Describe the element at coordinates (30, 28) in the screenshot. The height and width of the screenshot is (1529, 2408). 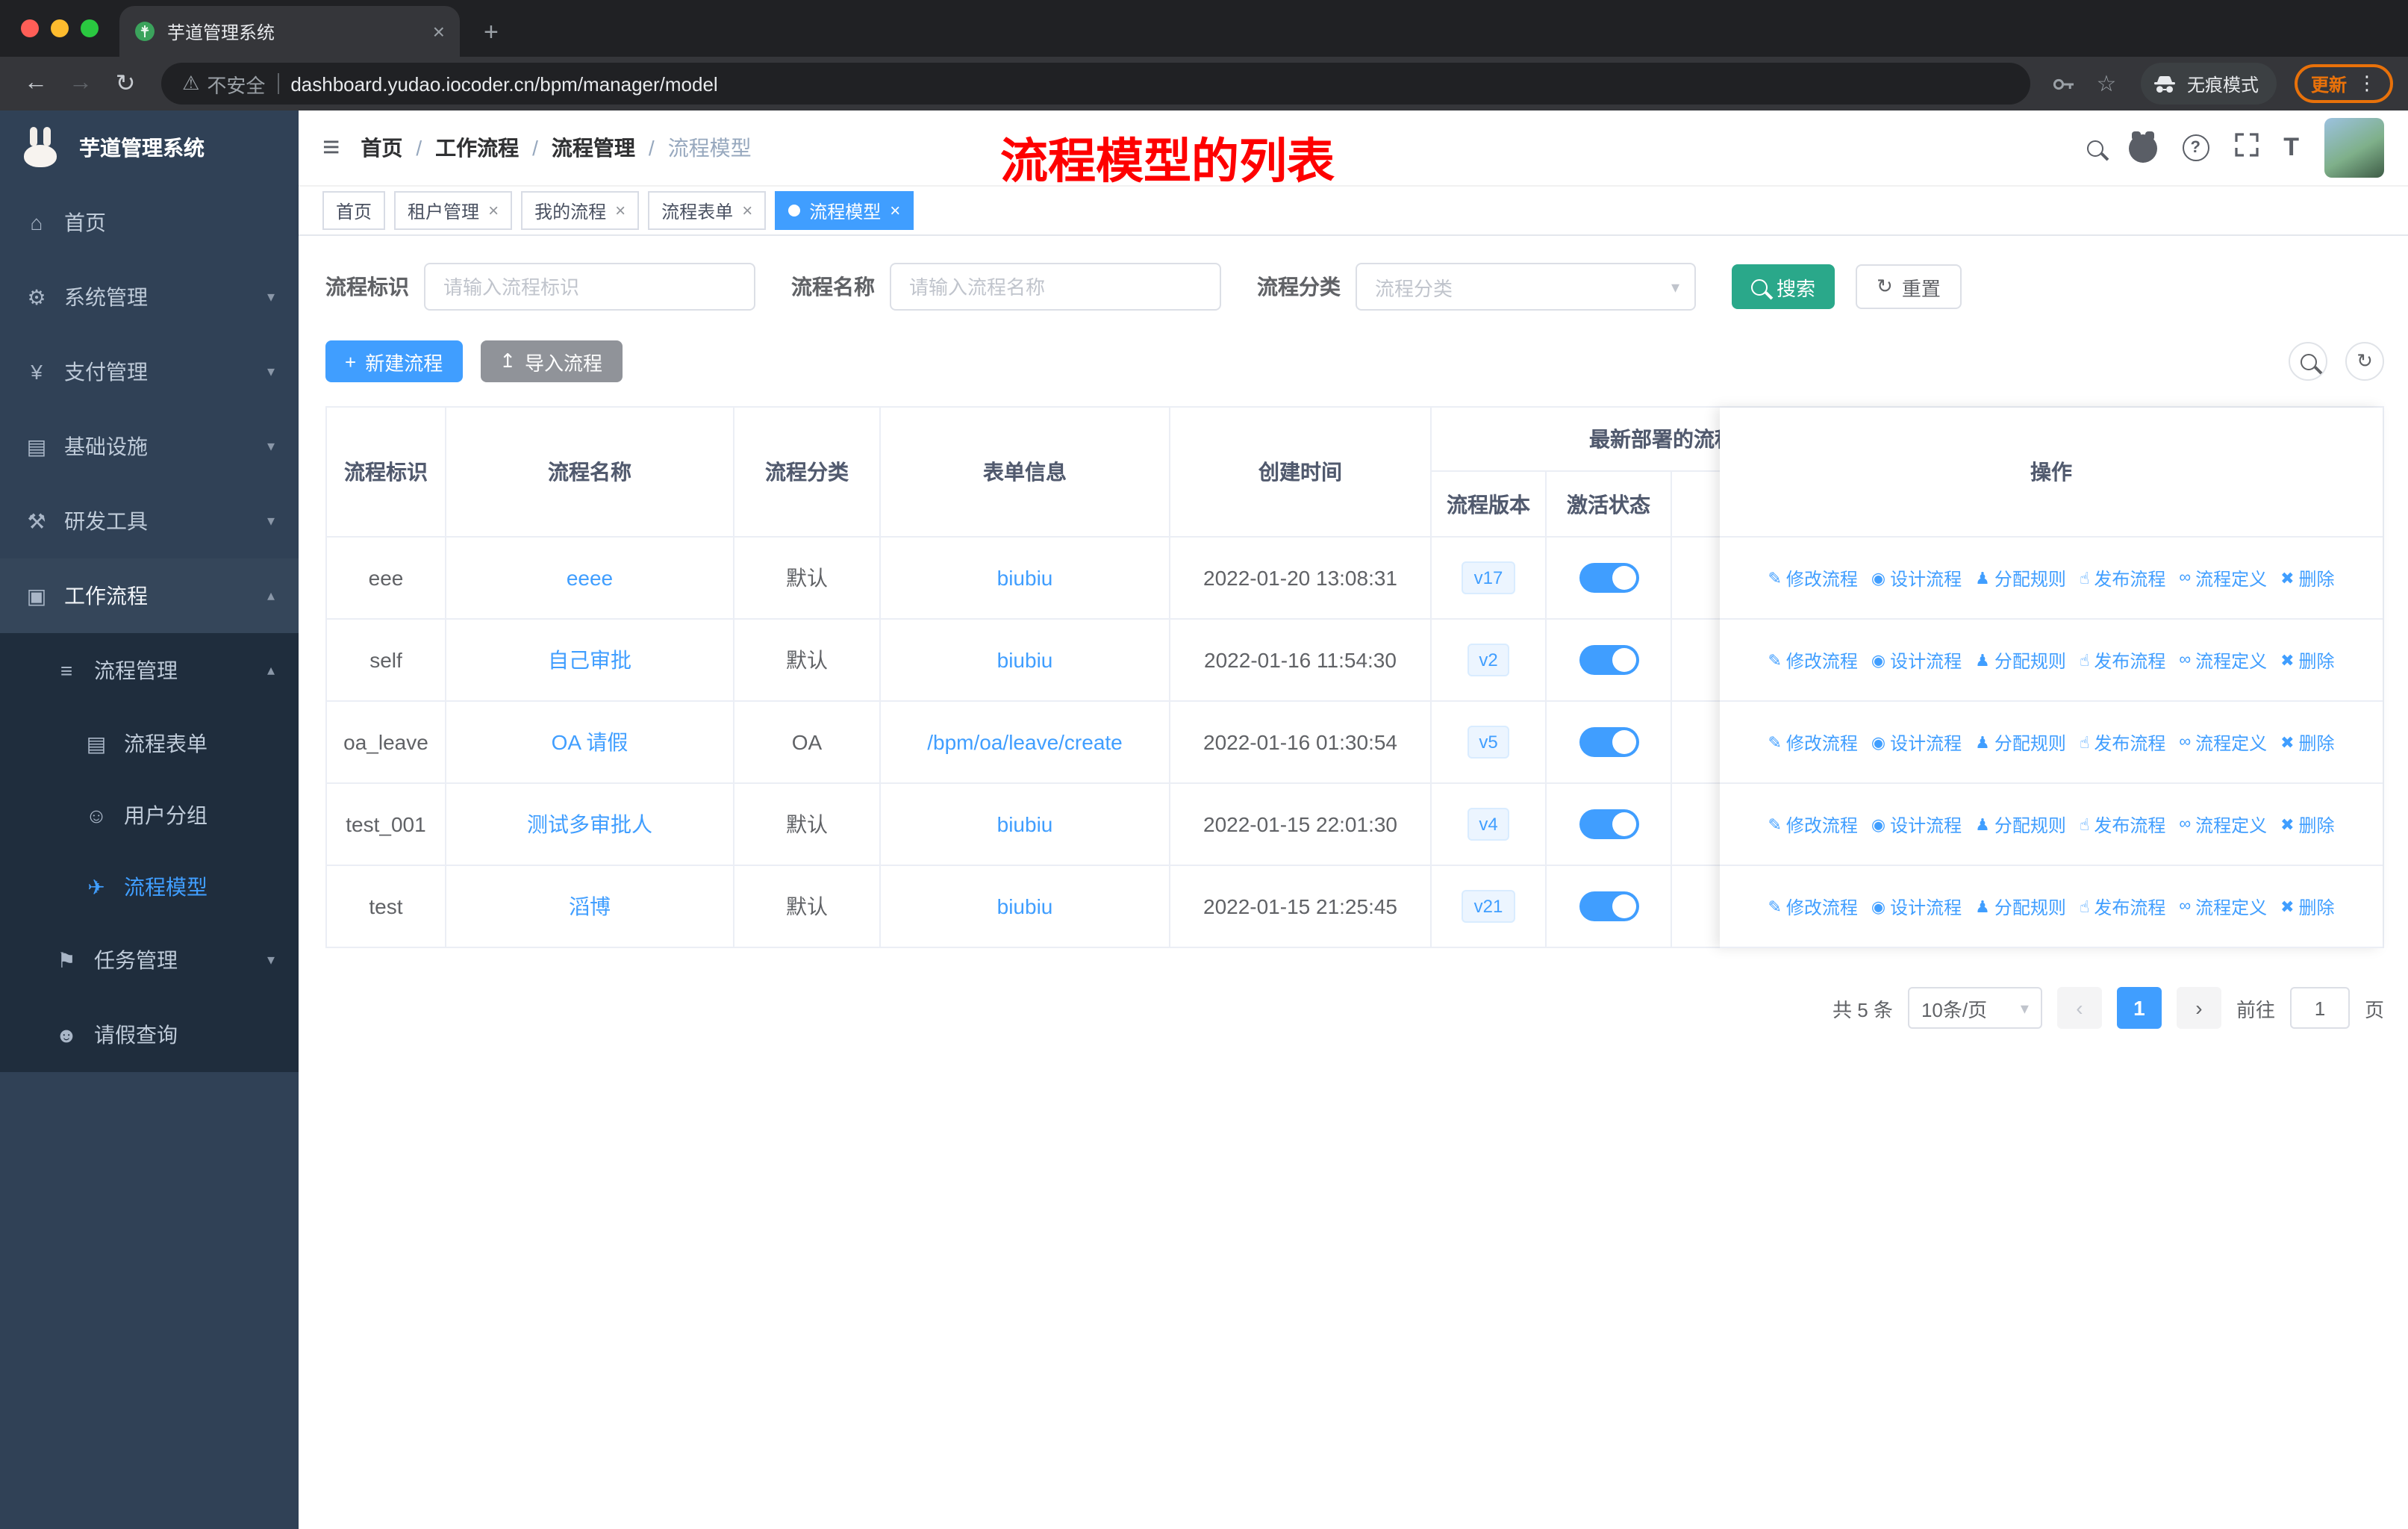
I see `close-window-button` at that location.